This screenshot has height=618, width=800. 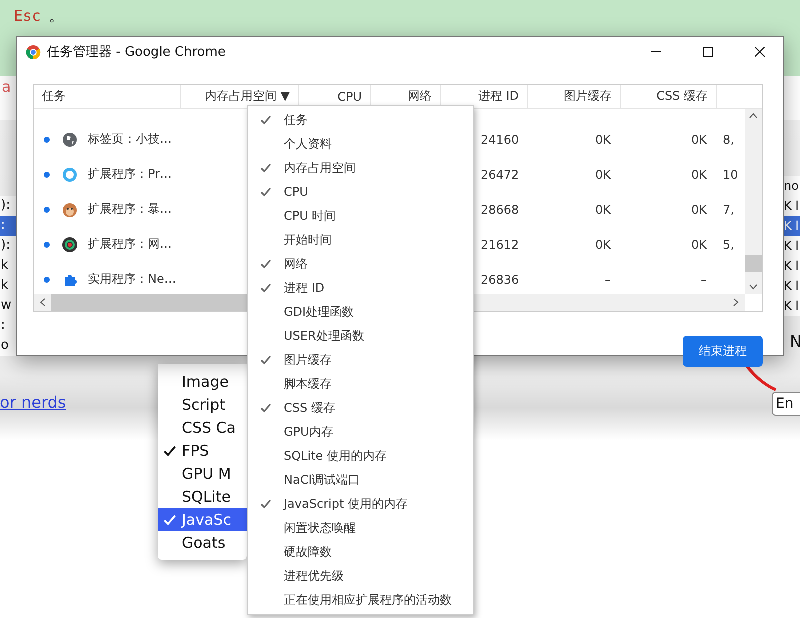 I want to click on menu-item: 脚本缓存, so click(x=360, y=384).